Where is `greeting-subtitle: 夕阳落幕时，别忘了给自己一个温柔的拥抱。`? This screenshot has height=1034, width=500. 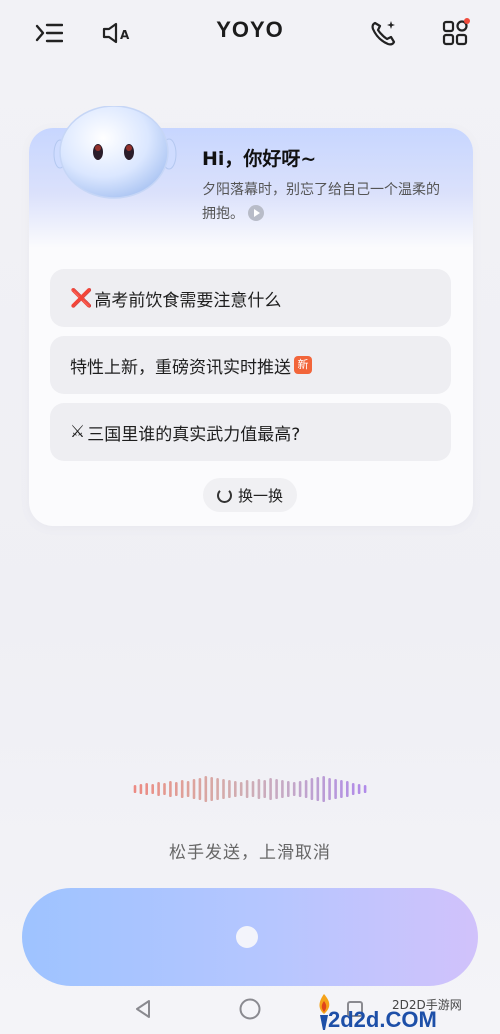 greeting-subtitle: 夕阳落幕时，别忘了给自己一个温柔的拥抱。 is located at coordinates (321, 202).